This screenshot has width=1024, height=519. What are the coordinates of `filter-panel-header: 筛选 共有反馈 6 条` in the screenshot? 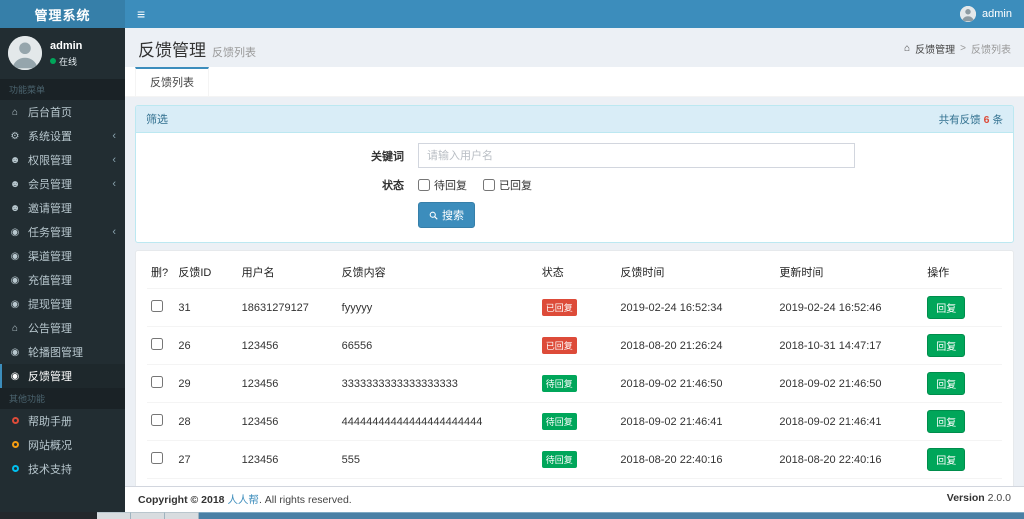 It's located at (574, 119).